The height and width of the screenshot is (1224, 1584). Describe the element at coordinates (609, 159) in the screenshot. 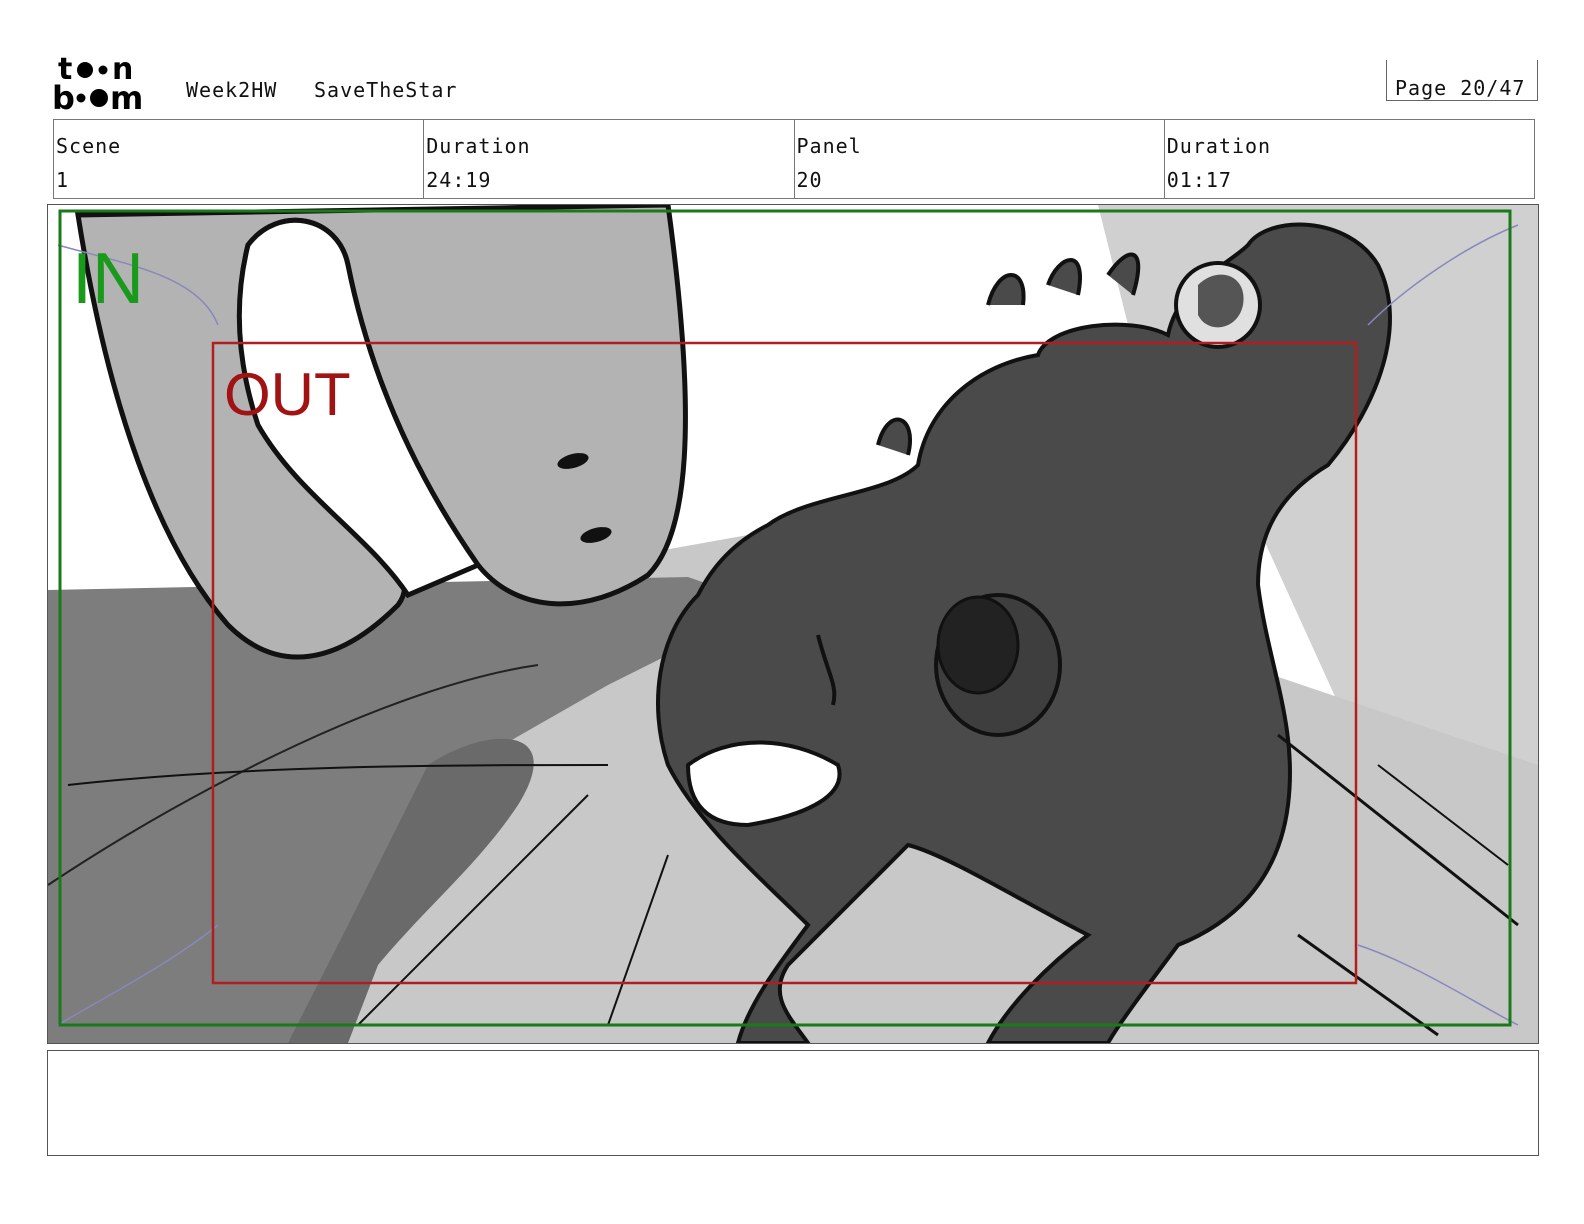

I see `duration-cell: Duration 24:19` at that location.